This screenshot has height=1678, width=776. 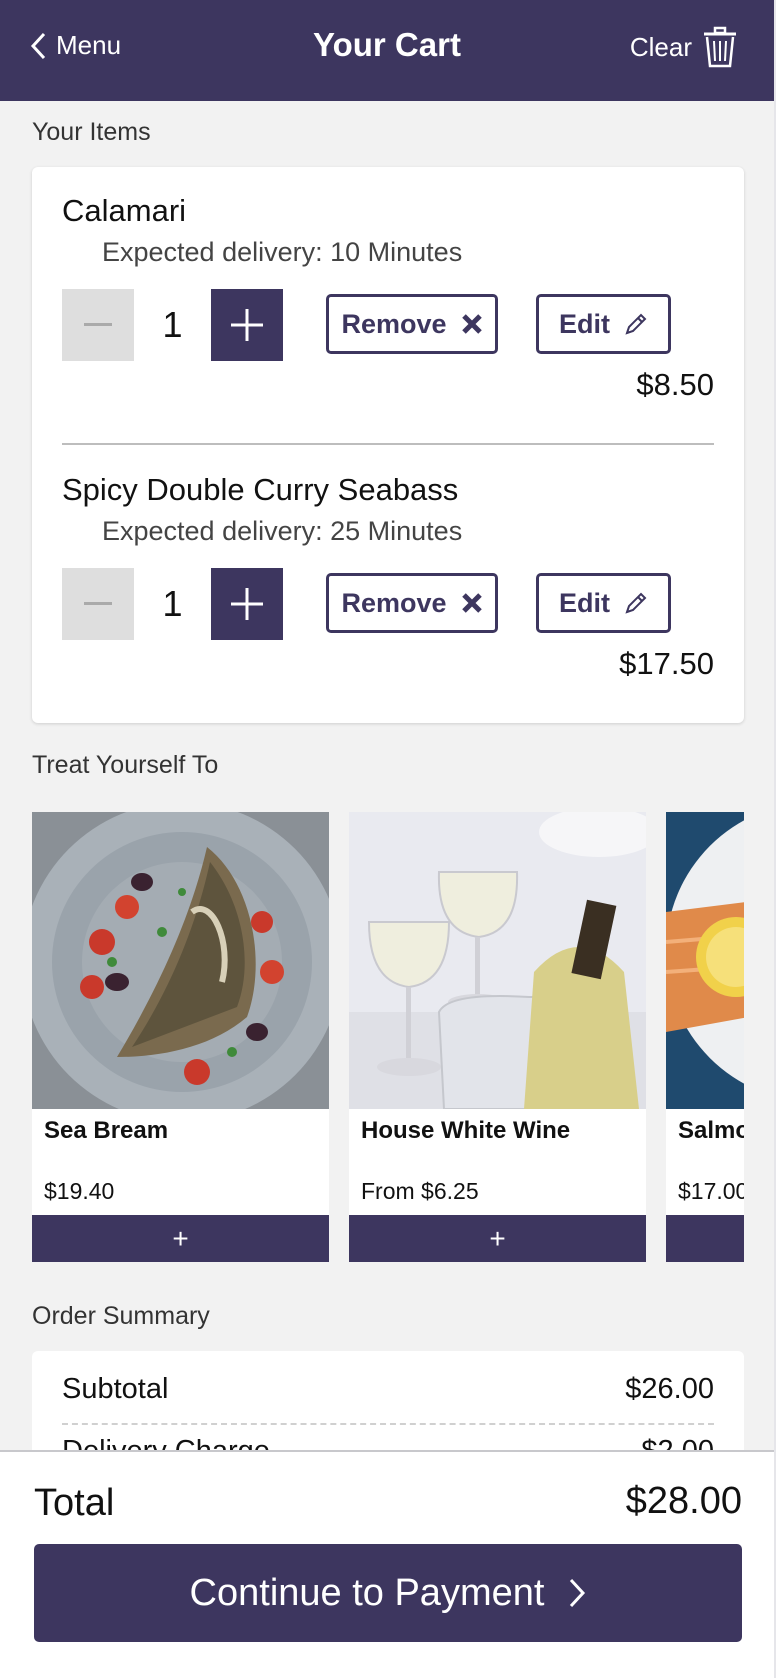 I want to click on sea-bream-image, so click(x=180, y=960).